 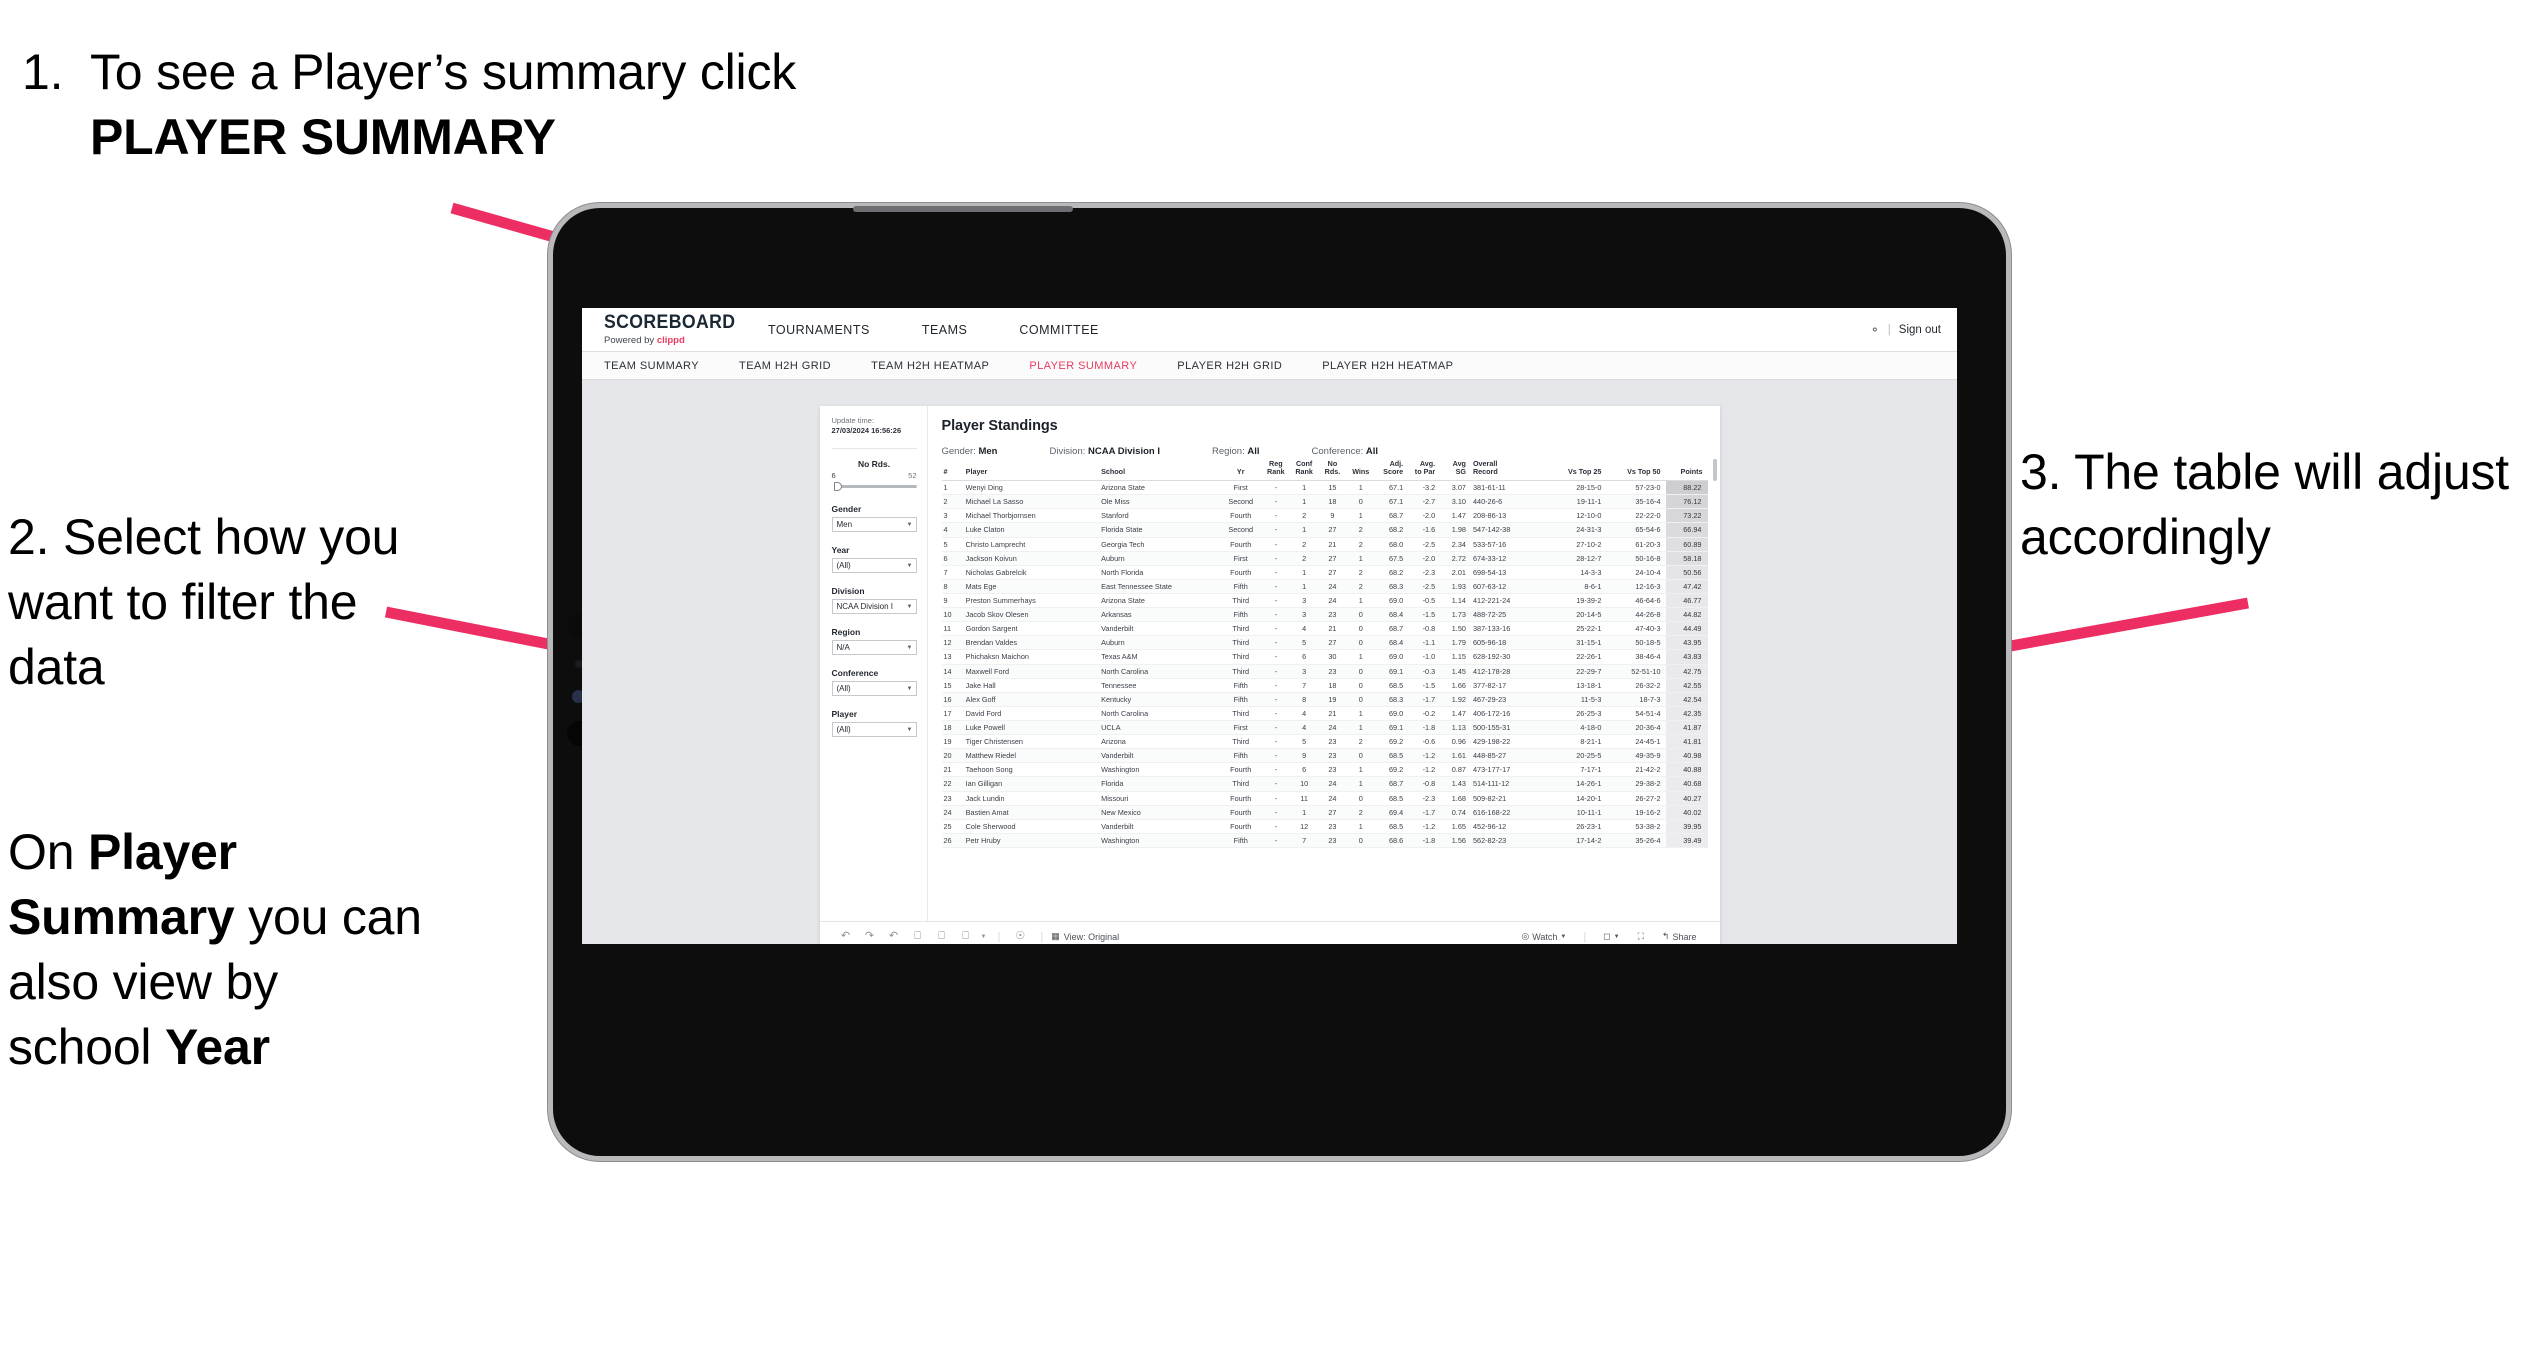 I want to click on tab-player-h2h-heatmap: PLAYER H2H HEATMAP, so click(x=1387, y=366).